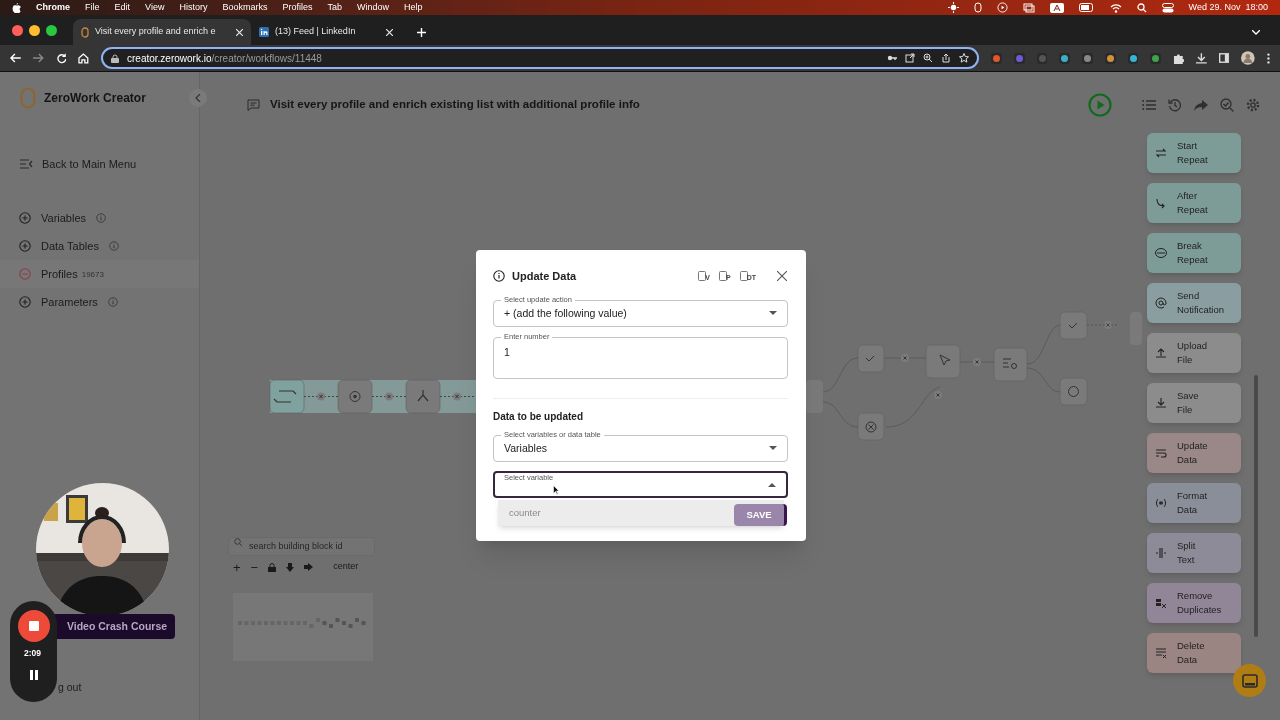 Image resolution: width=1280 pixels, height=720 pixels. Describe the element at coordinates (155, 32) in the screenshot. I see `tab-title: Visit every profile and enrich e` at that location.